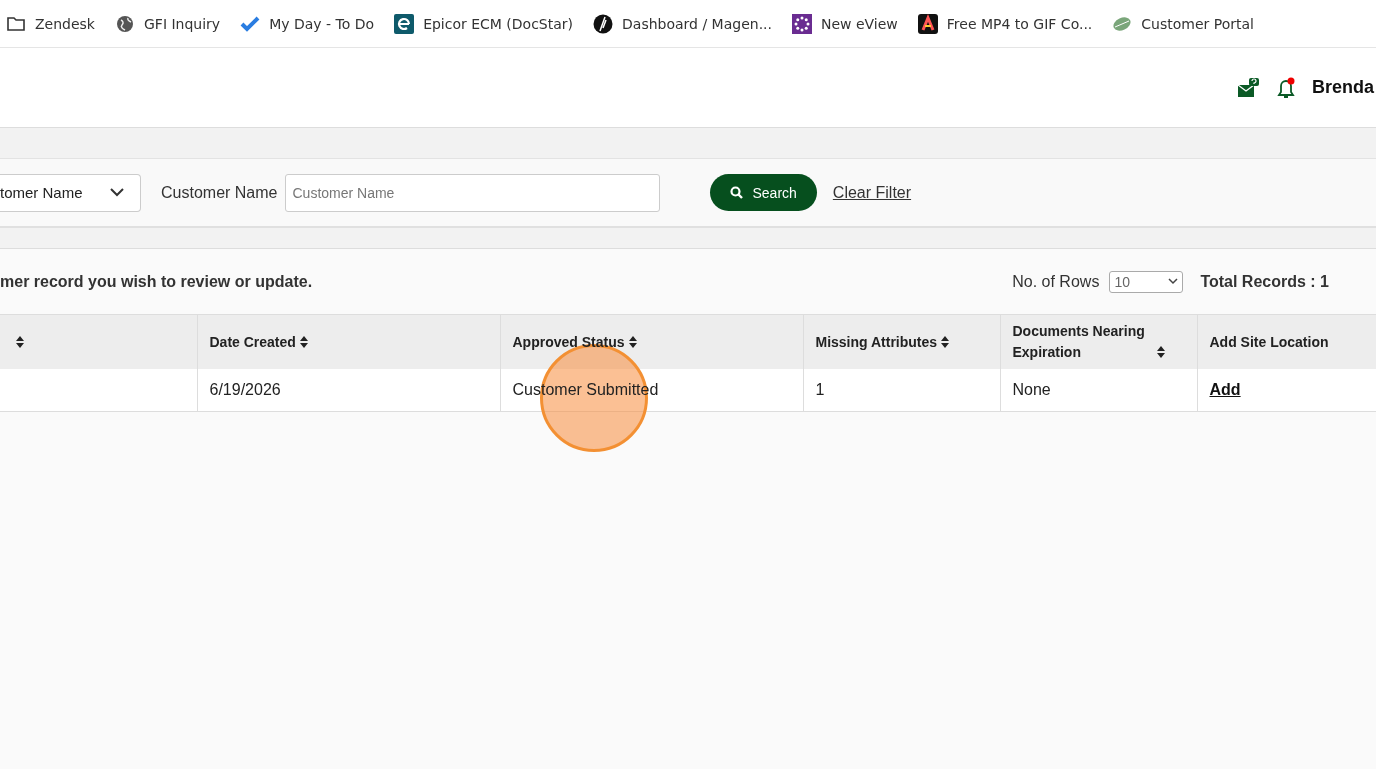  I want to click on dotted-ring-icon, so click(802, 23).